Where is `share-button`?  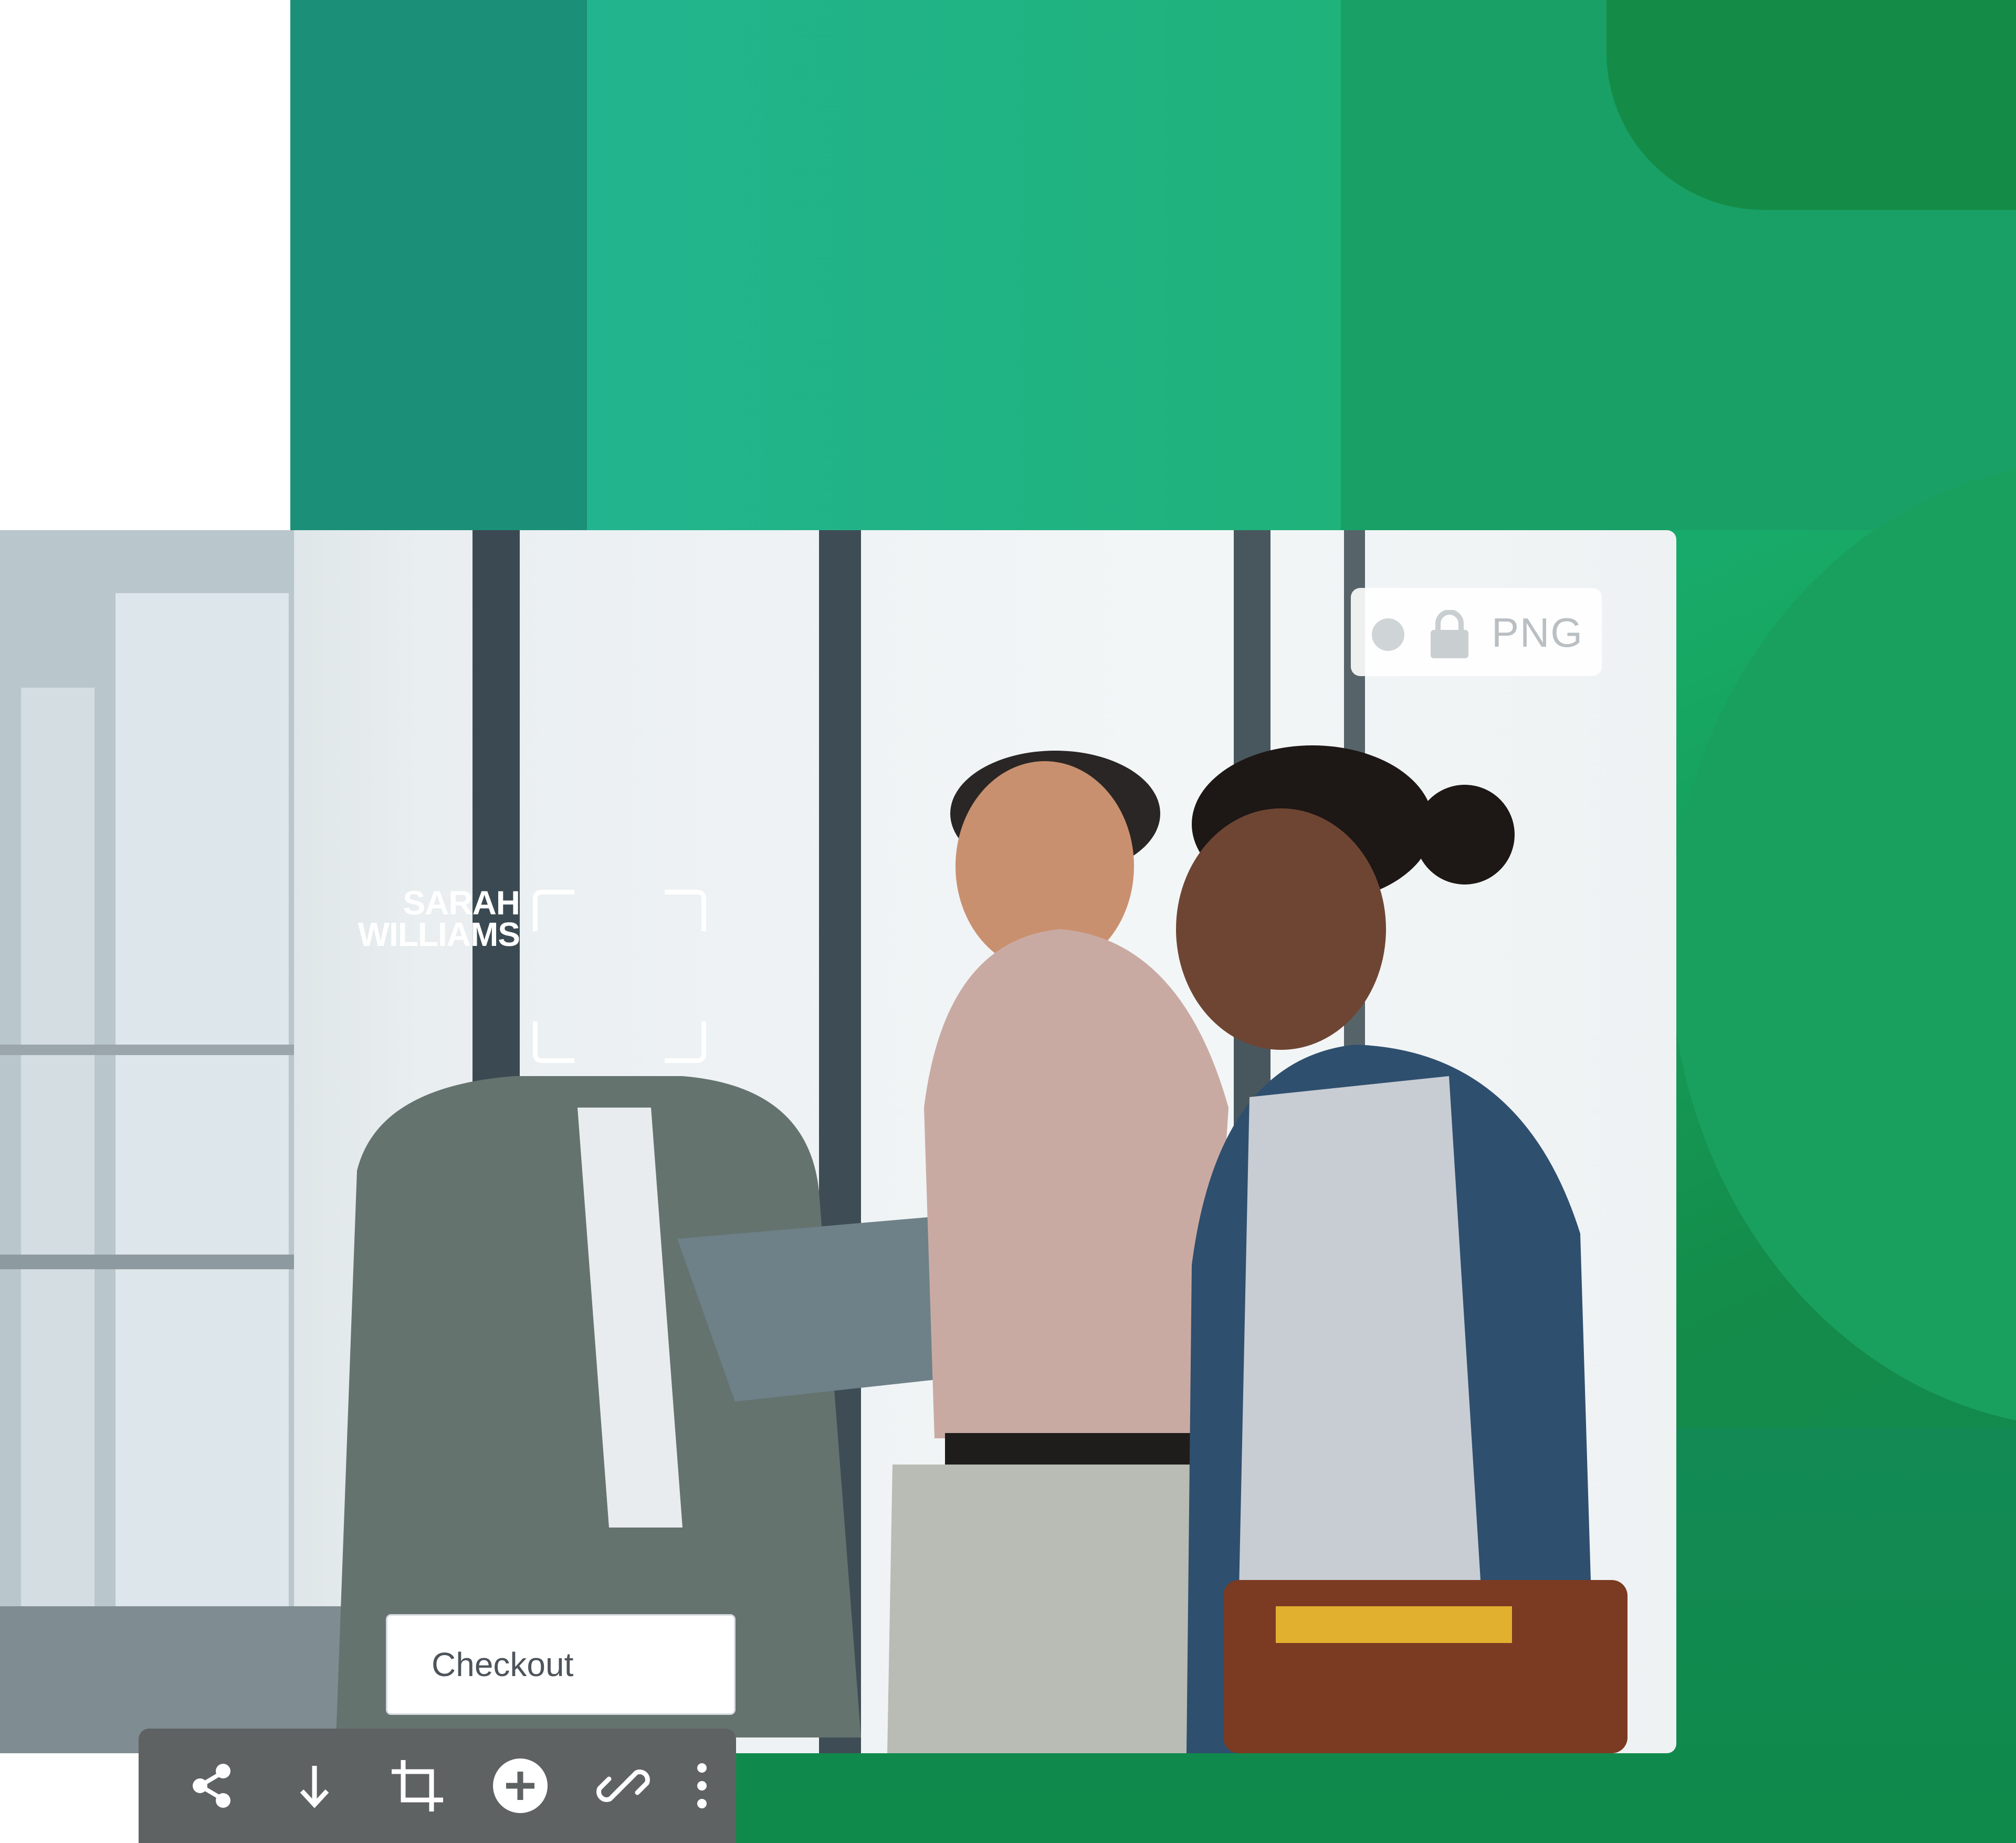 share-button is located at coordinates (211, 1785).